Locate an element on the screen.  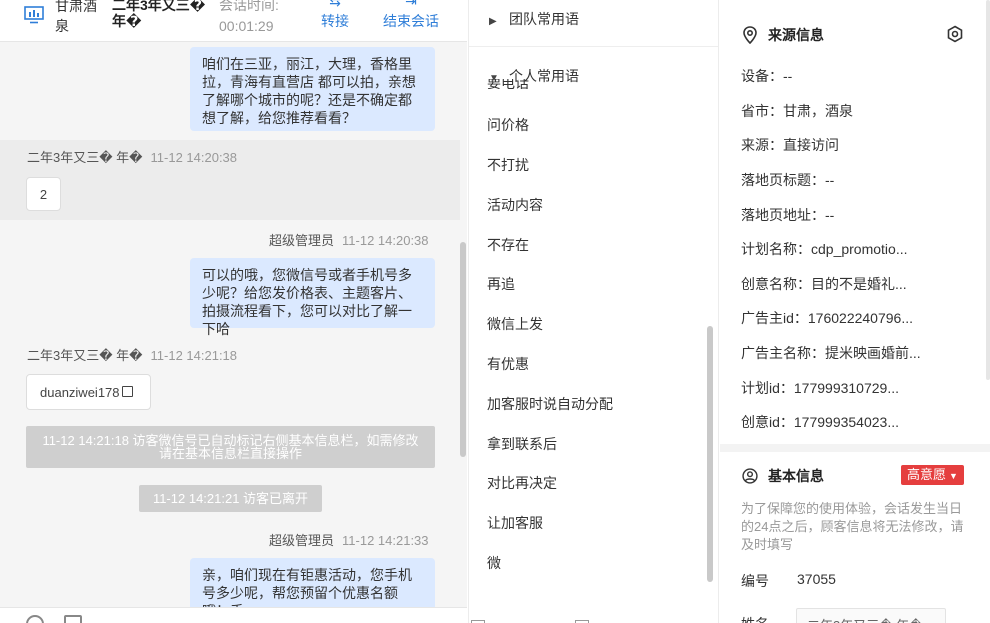
team-phrases-group: ▶ 团队常用语 is located at coordinates (534, 19).